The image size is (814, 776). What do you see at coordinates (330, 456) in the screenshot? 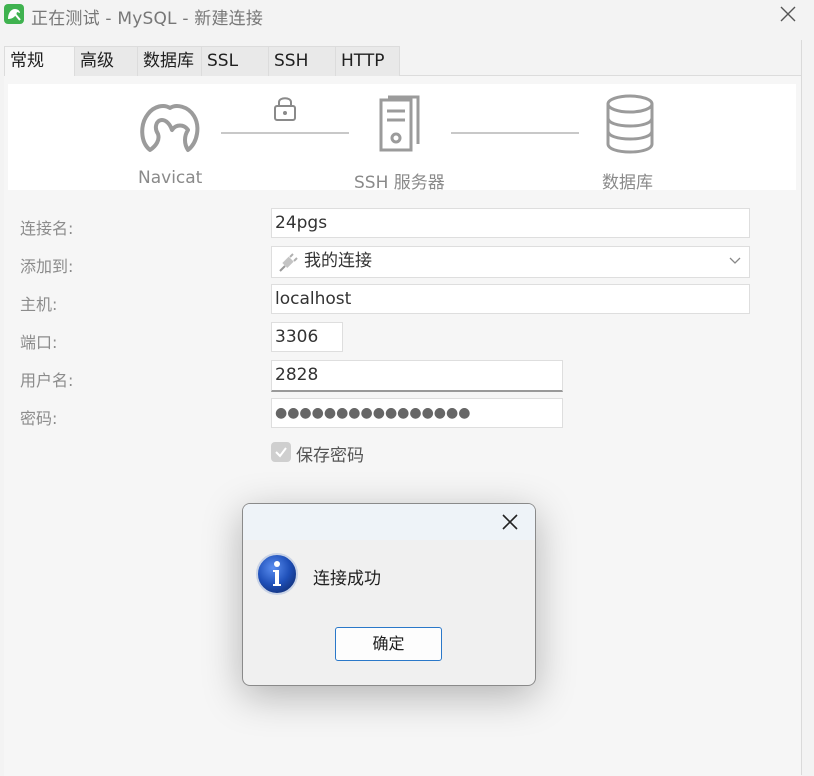
I see `save-password-label: 保存密码` at bounding box center [330, 456].